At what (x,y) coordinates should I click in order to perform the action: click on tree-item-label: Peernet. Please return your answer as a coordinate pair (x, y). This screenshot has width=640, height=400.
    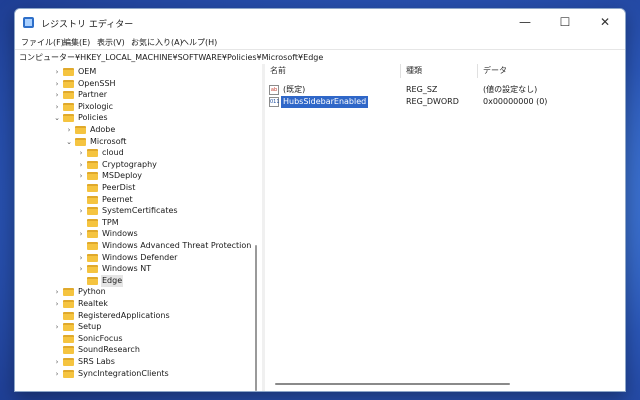
    Looking at the image, I should click on (117, 200).